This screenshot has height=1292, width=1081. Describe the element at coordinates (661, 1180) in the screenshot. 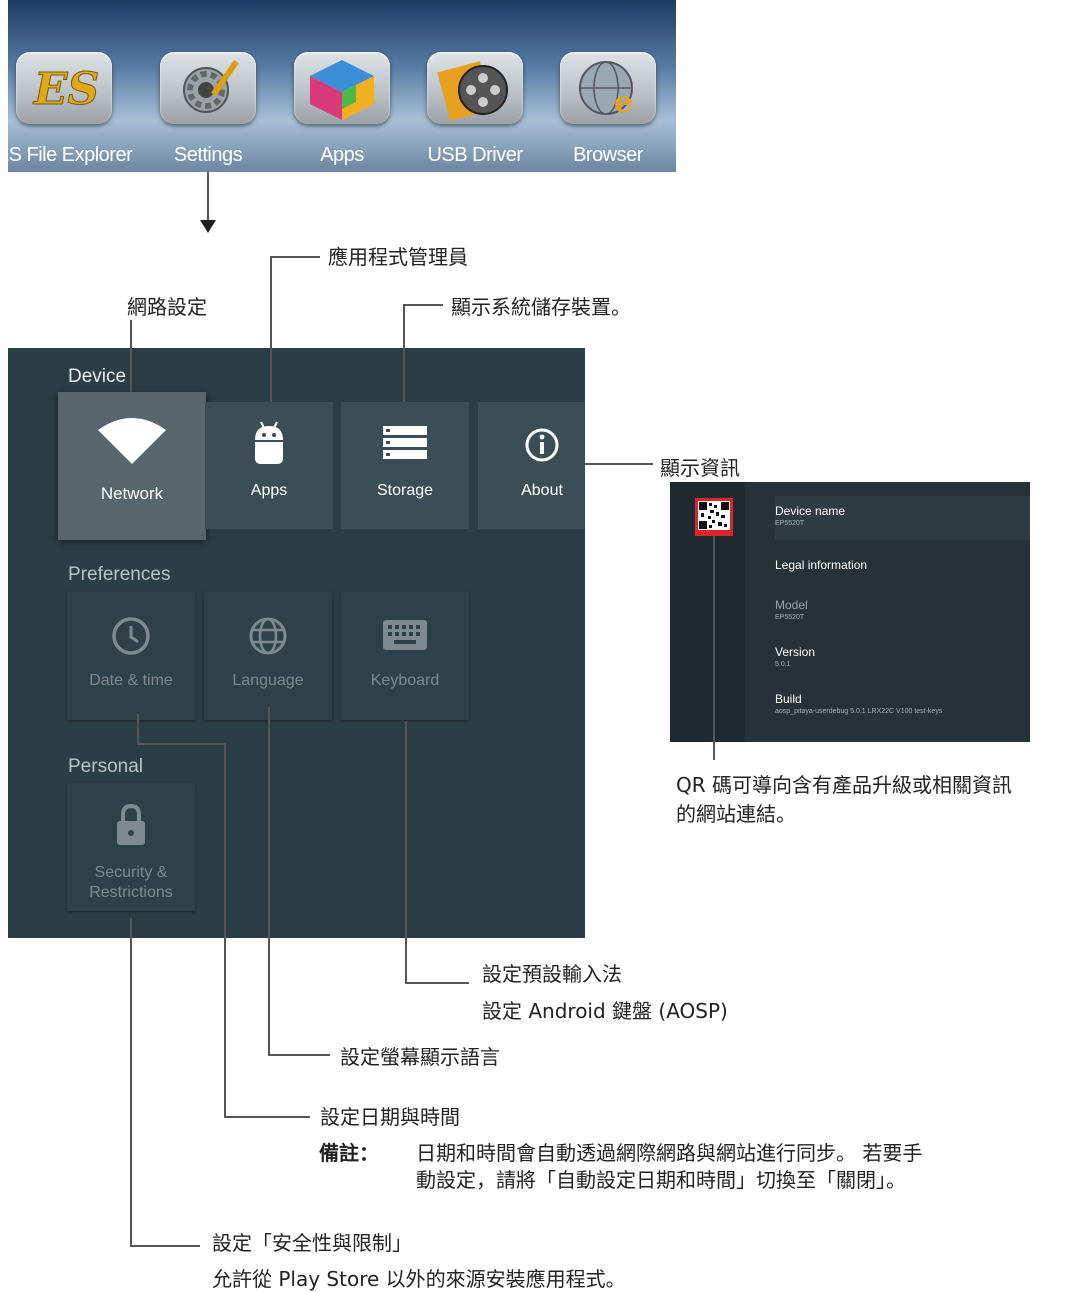

I see `annotation-note-line2: 動設定，請將「自動設定日期和時間」切換至「關閉」。` at that location.